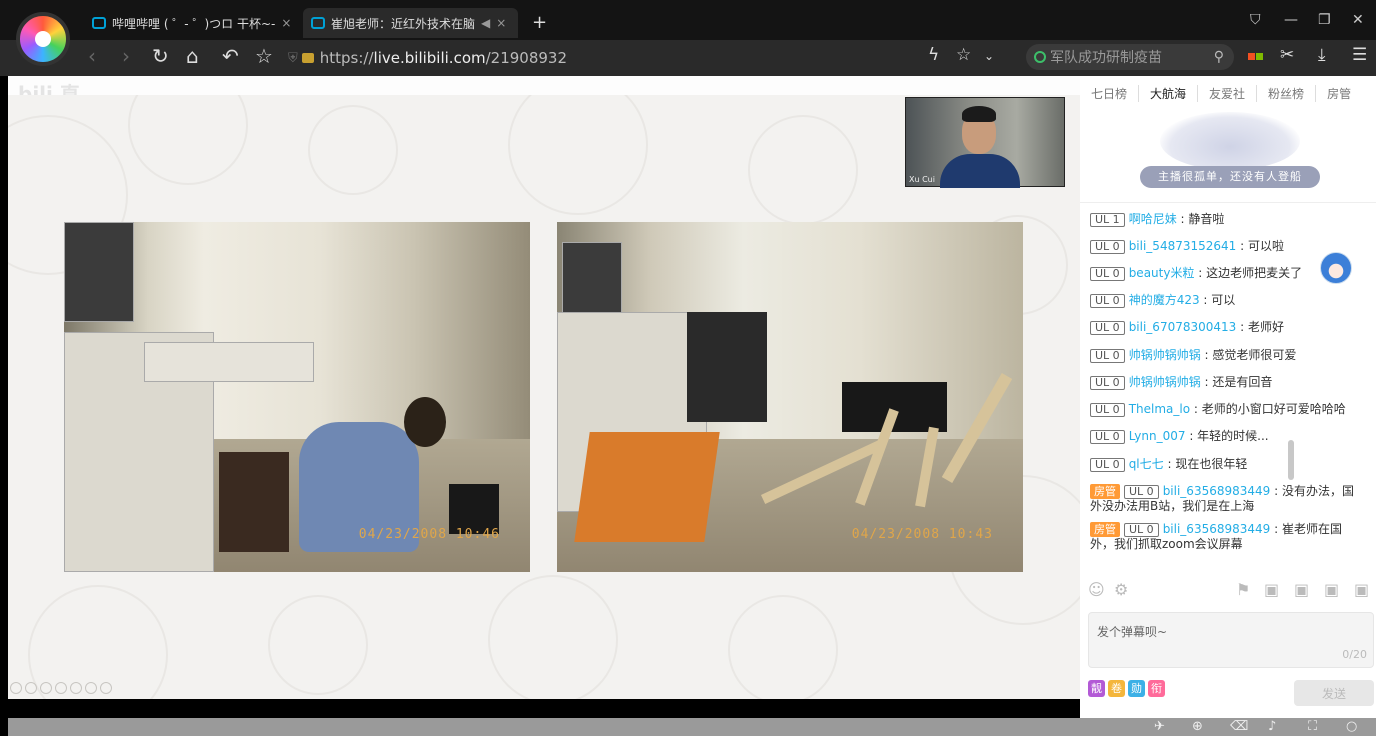 The width and height of the screenshot is (1376, 736). I want to click on close-window-icon: ✕, so click(1358, 20).